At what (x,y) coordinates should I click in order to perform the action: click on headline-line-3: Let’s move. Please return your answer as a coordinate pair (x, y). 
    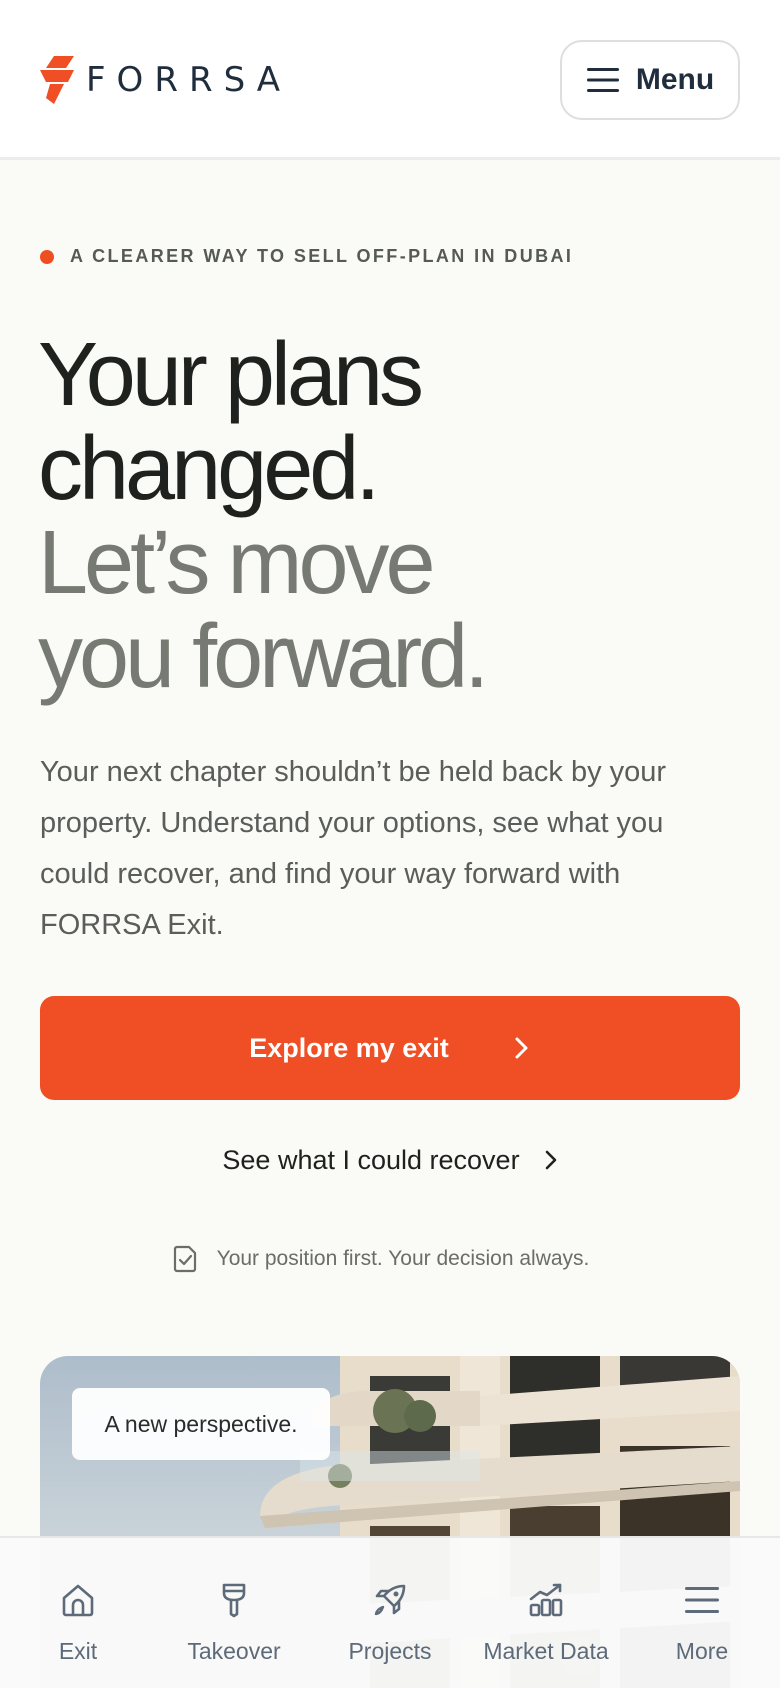
    Looking at the image, I should click on (237, 563).